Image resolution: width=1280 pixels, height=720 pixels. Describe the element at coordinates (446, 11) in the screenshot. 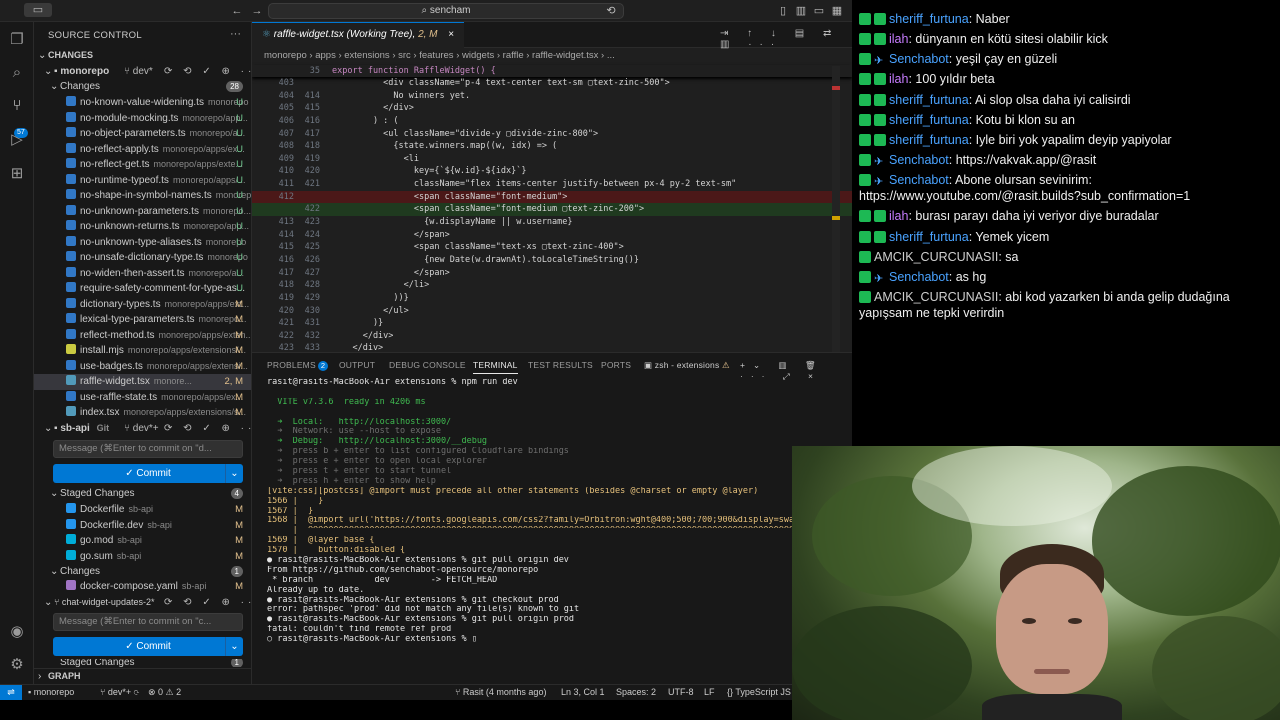

I see `command-center-search: ⌕ sencham` at that location.